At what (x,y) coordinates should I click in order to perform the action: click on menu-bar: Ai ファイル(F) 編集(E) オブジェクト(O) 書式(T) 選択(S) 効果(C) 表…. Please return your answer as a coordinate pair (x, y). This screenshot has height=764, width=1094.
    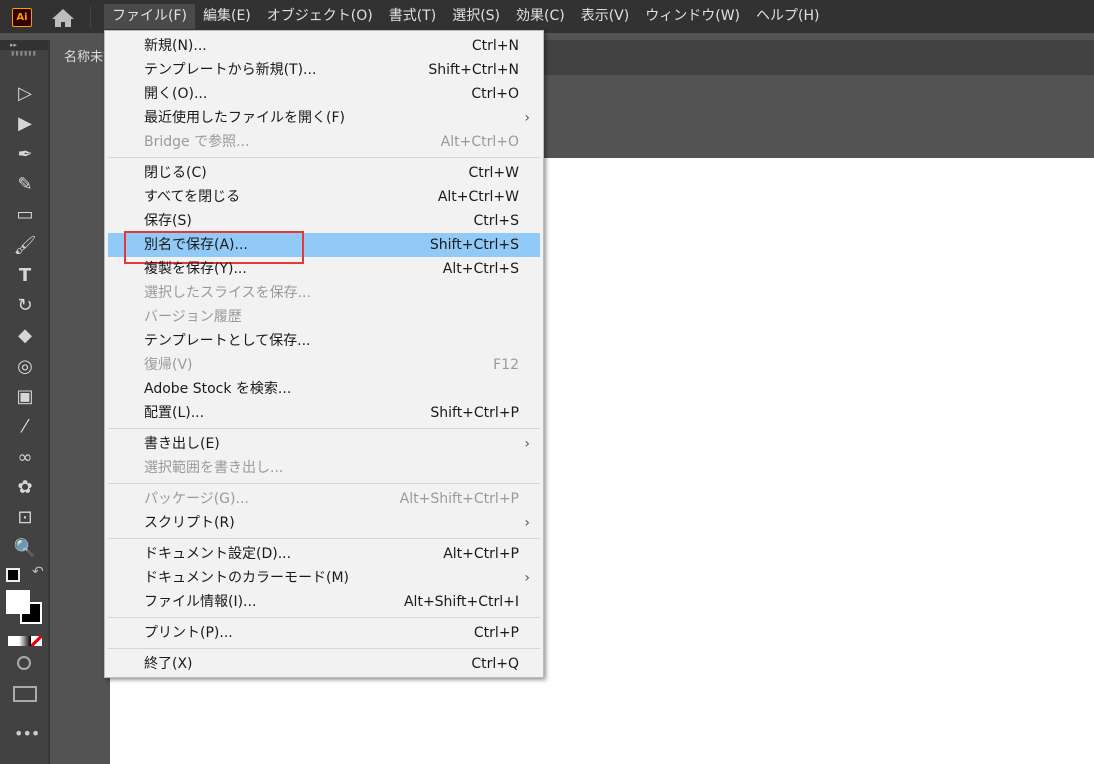
    Looking at the image, I should click on (547, 16).